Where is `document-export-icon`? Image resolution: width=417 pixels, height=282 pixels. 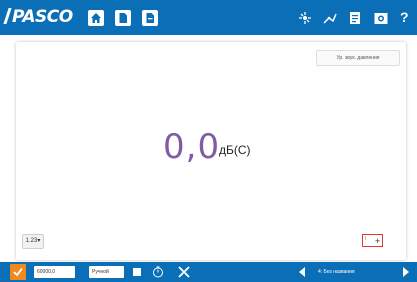 document-export-icon is located at coordinates (150, 18).